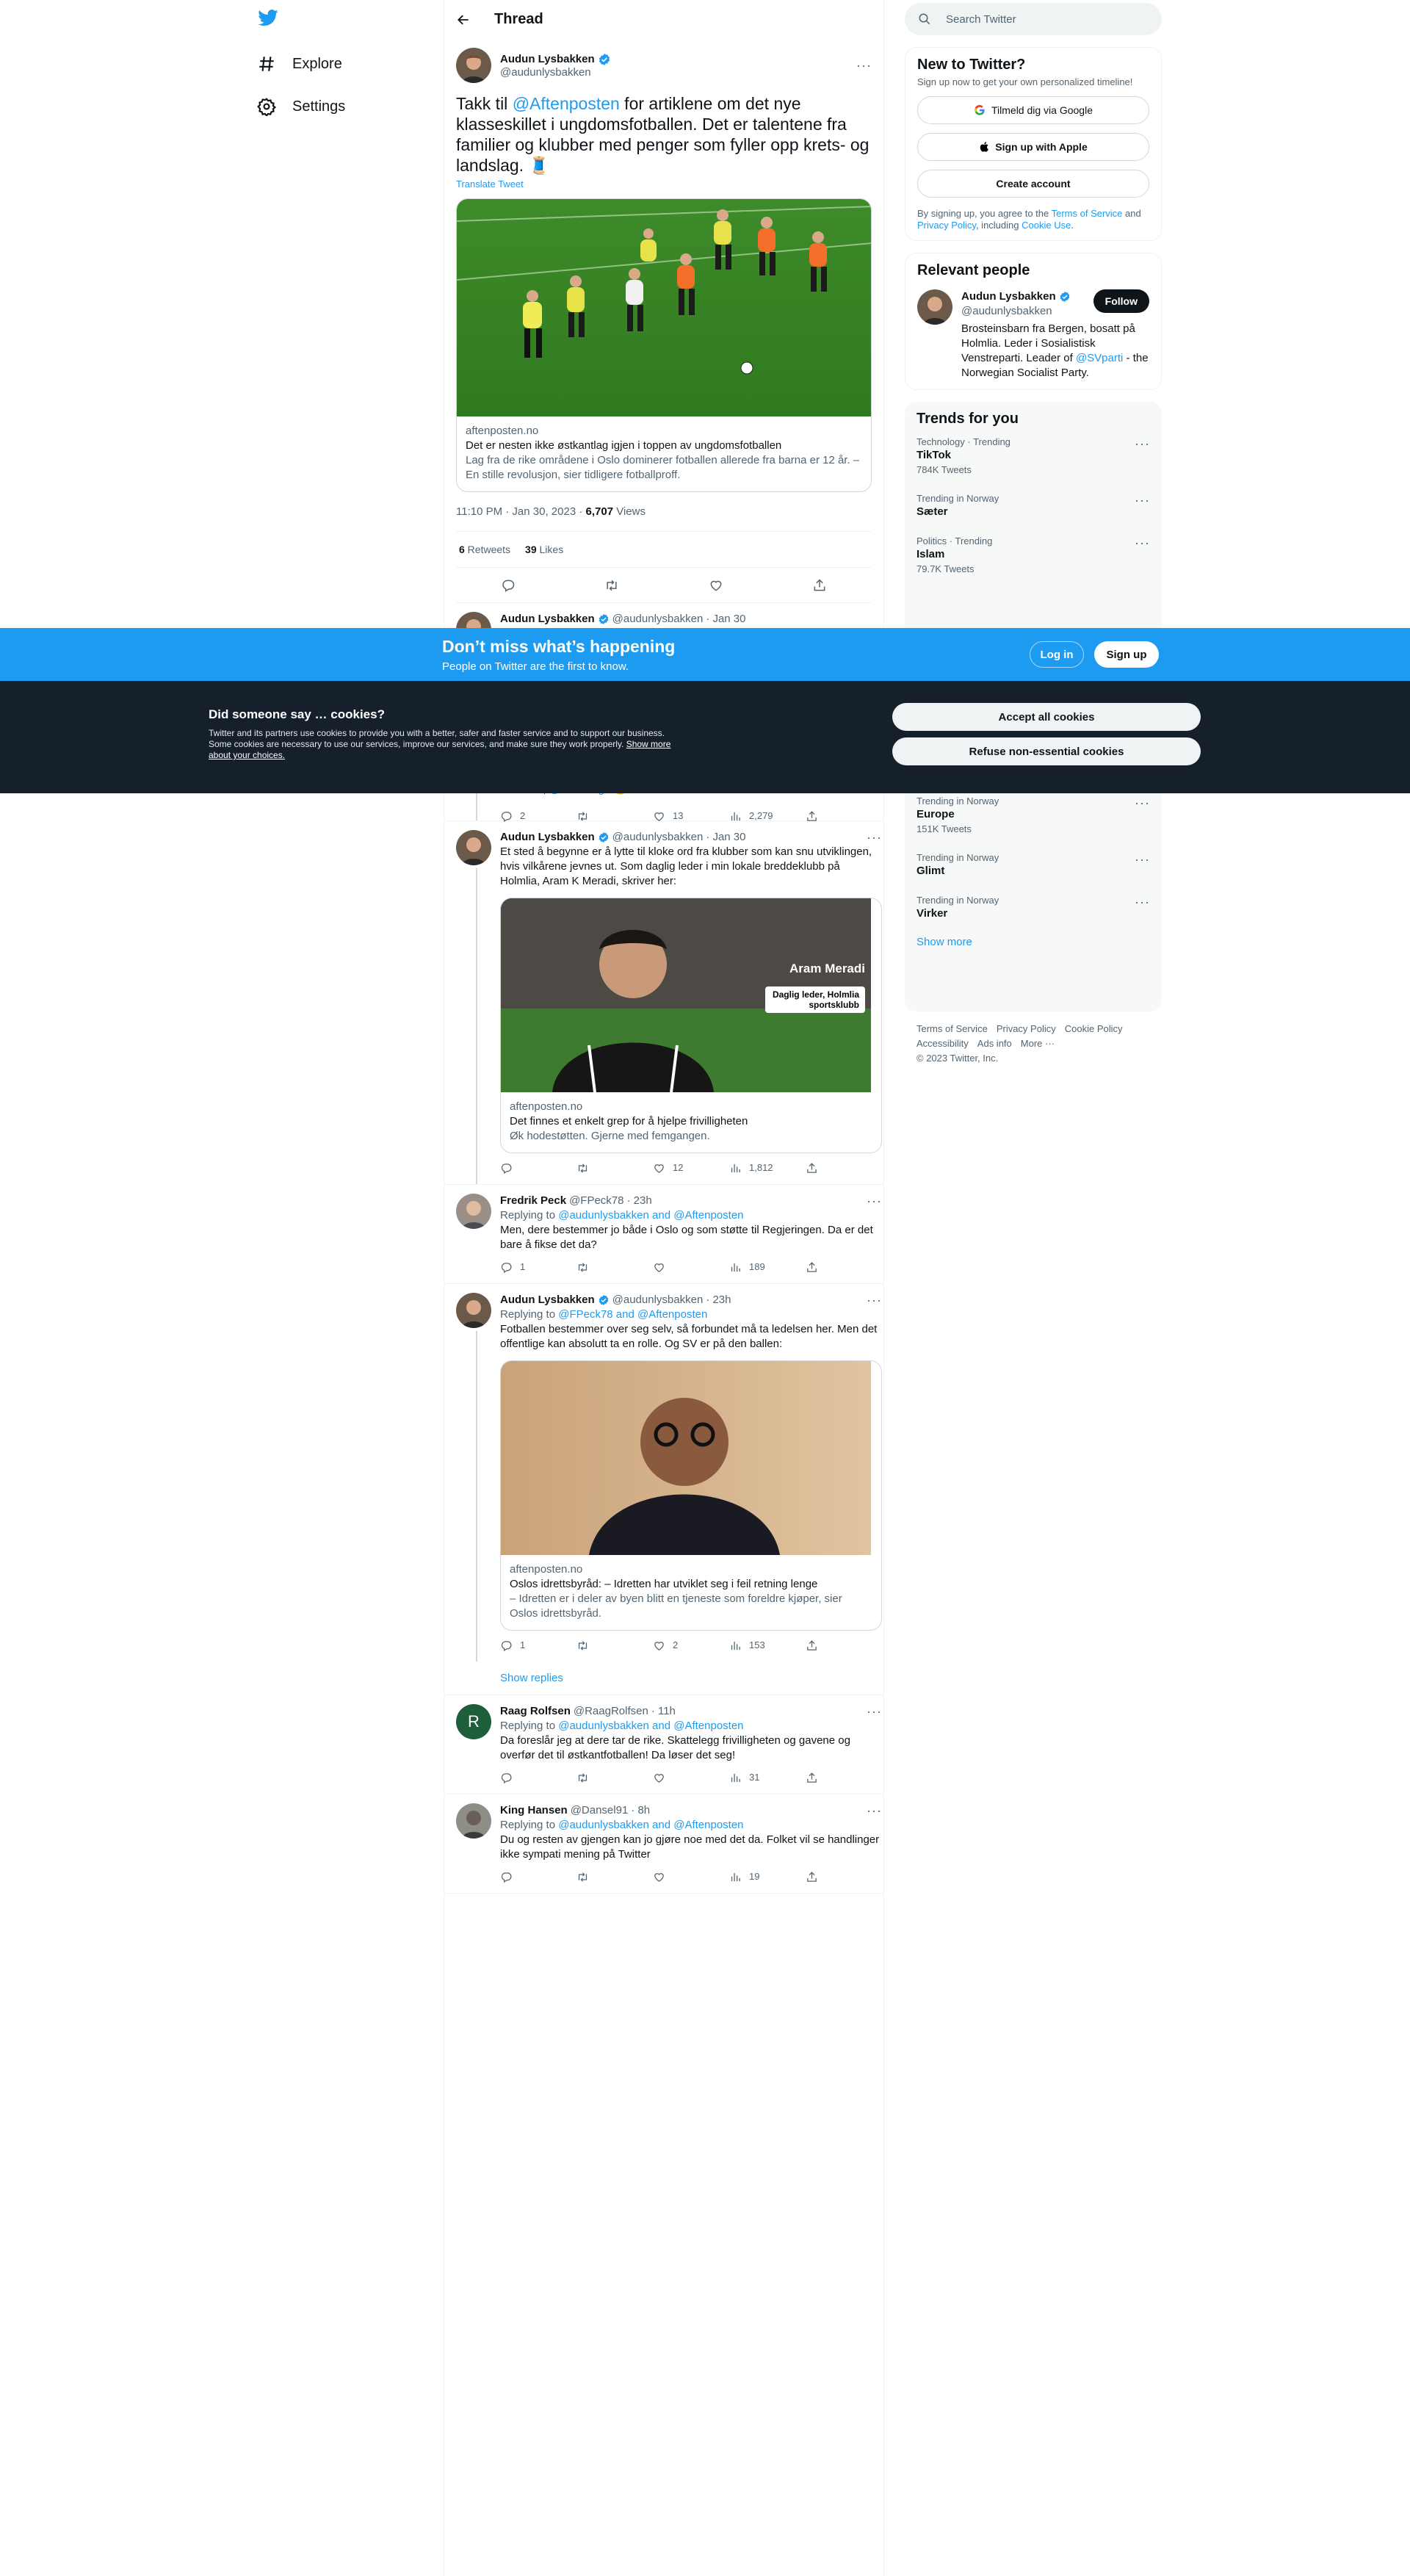 The width and height of the screenshot is (1410, 2576). Describe the element at coordinates (1033, 110) in the screenshot. I see `google-signup-button: Tilmeld dig via Google` at that location.